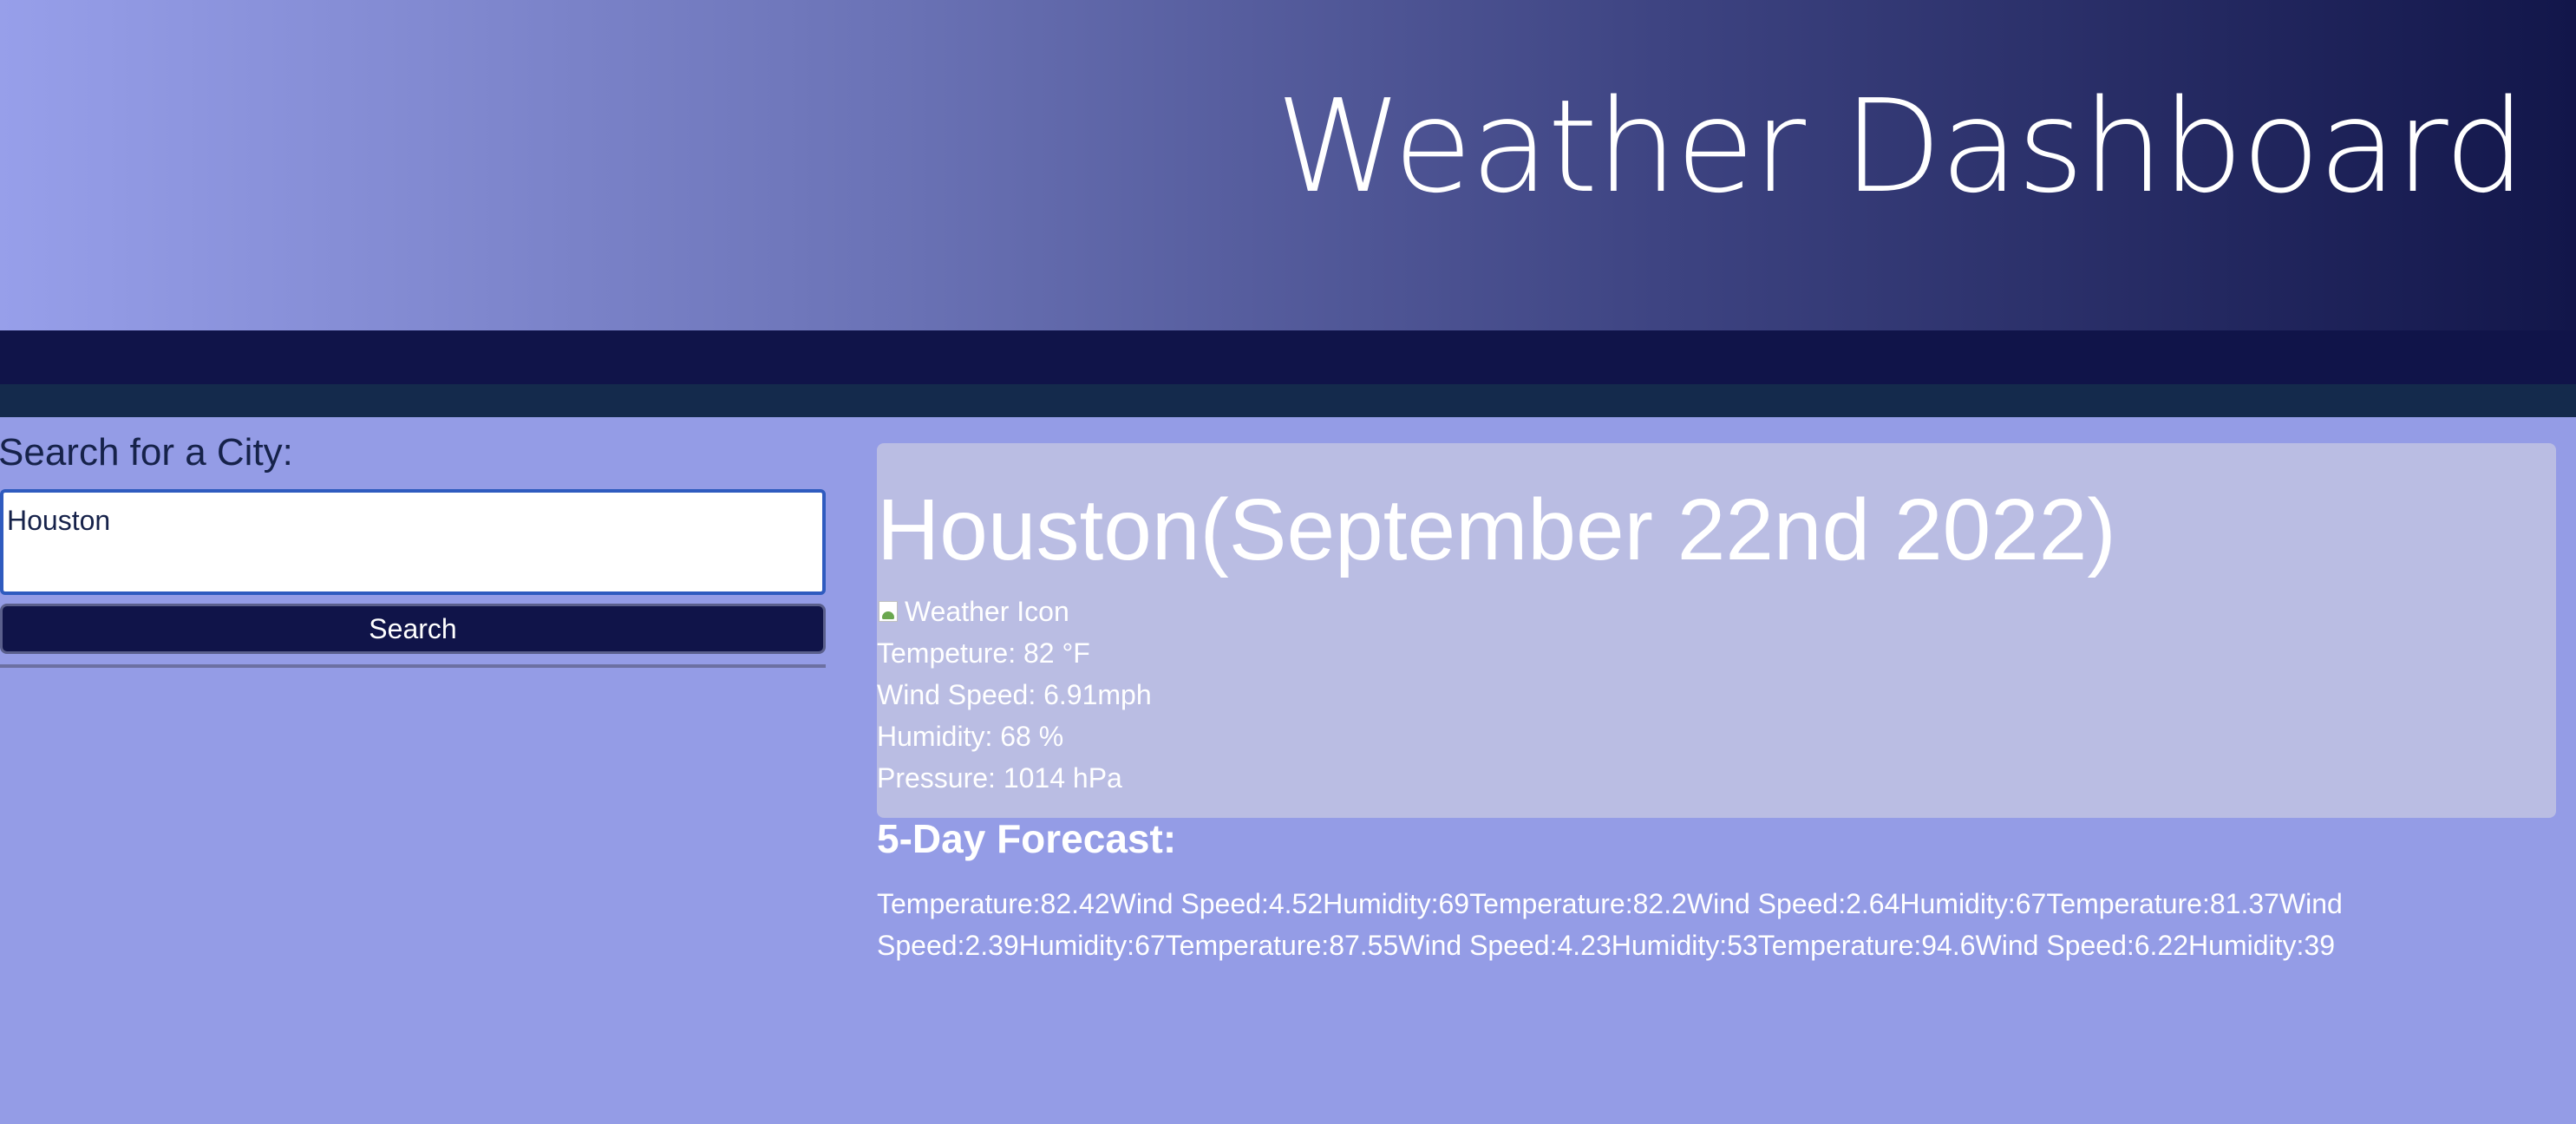 The image size is (2576, 1124). Describe the element at coordinates (970, 736) in the screenshot. I see `current-humidity: Humidity: 68 %` at that location.